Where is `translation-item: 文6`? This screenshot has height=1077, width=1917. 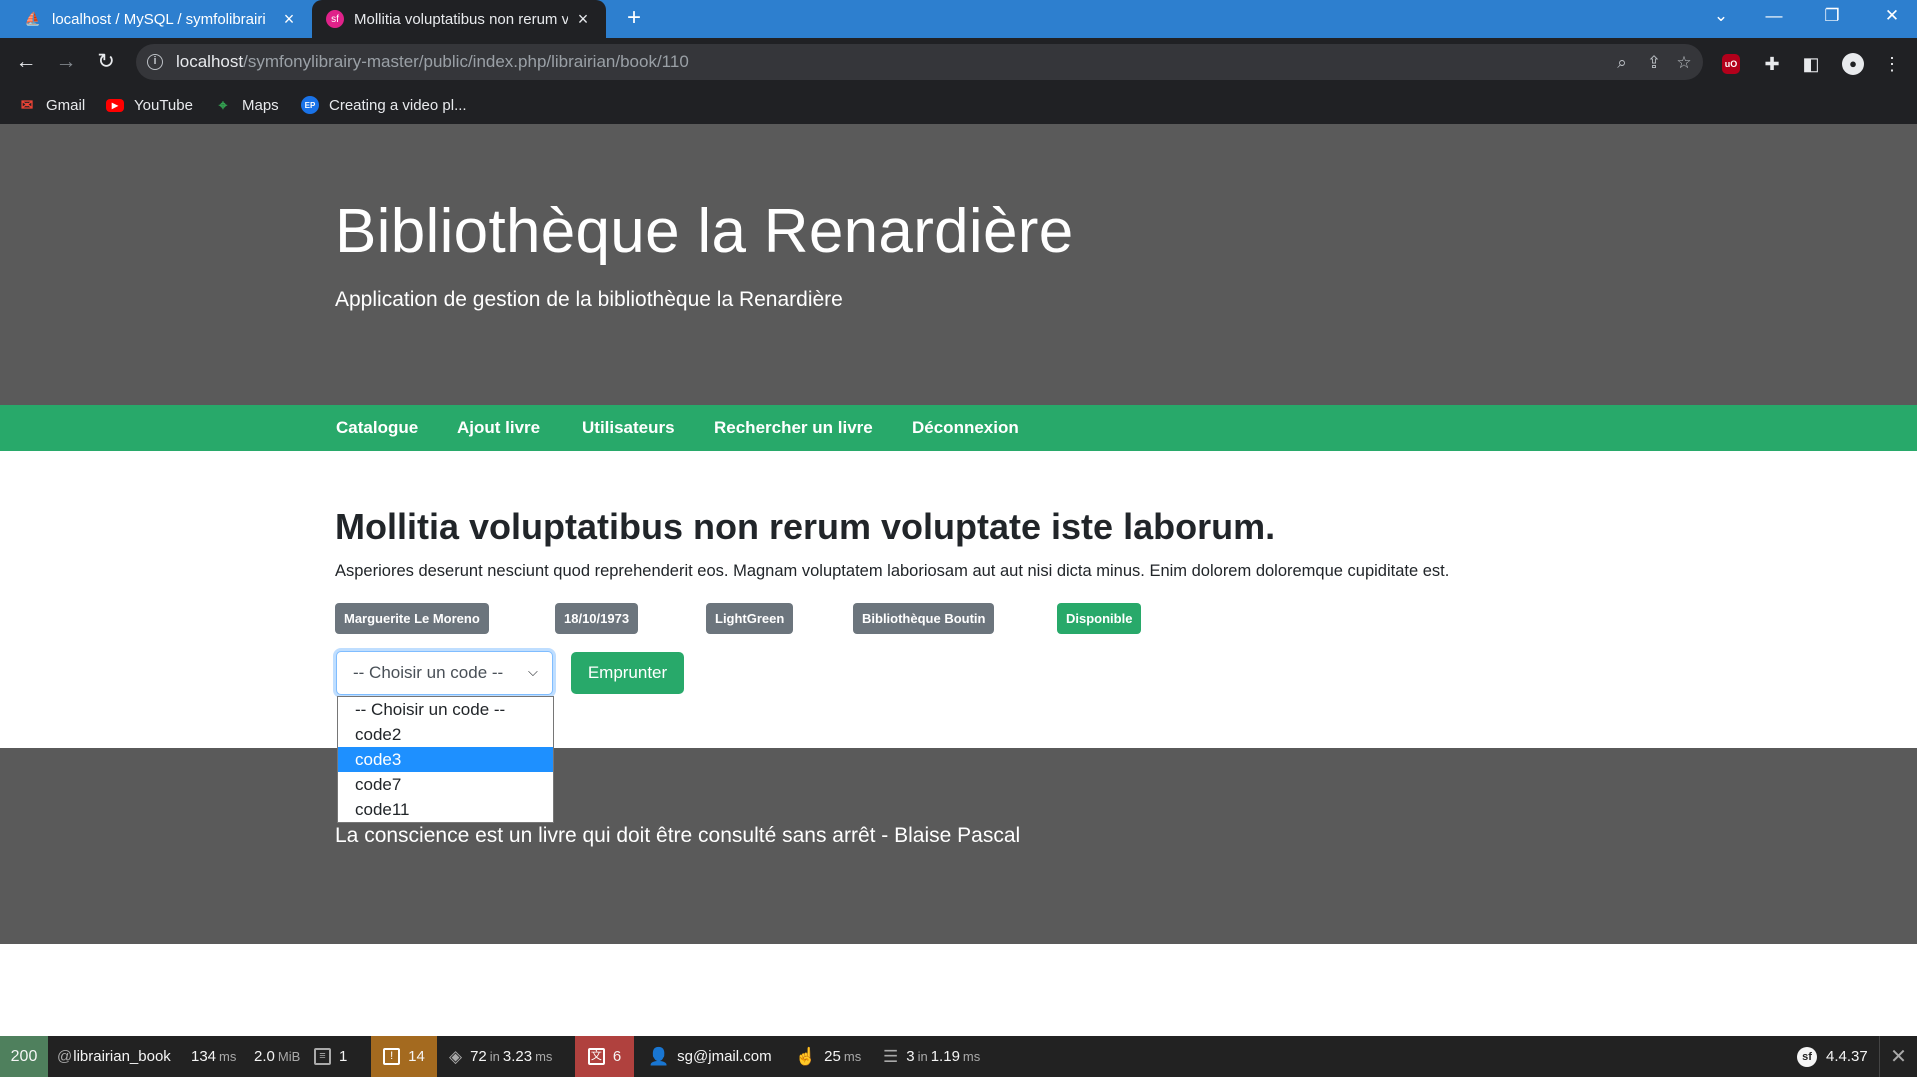 translation-item: 文6 is located at coordinates (604, 1056).